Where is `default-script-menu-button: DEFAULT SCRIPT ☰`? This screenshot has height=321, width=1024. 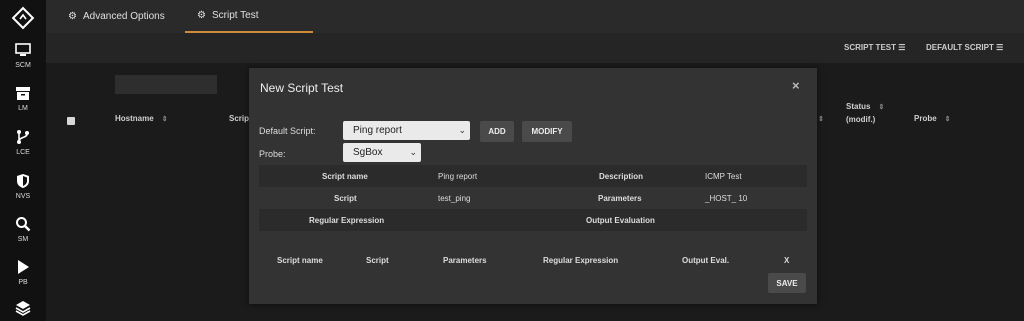 default-script-menu-button: DEFAULT SCRIPT ☰ is located at coordinates (964, 47).